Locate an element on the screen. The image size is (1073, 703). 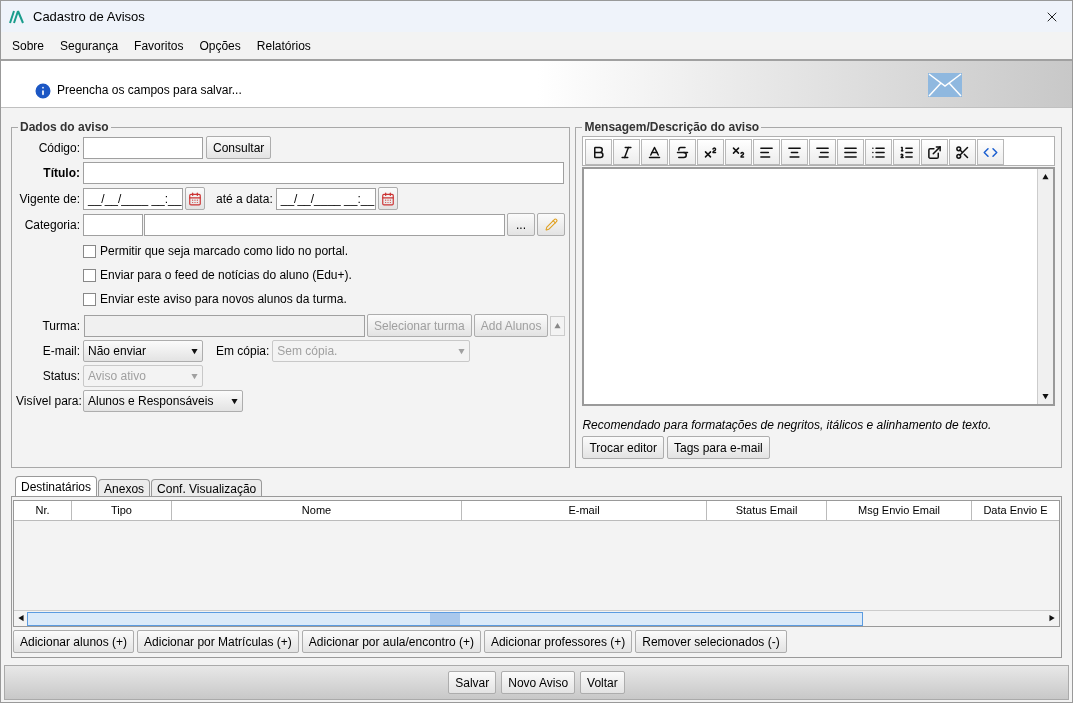
code-icon is located at coordinates (991, 152).